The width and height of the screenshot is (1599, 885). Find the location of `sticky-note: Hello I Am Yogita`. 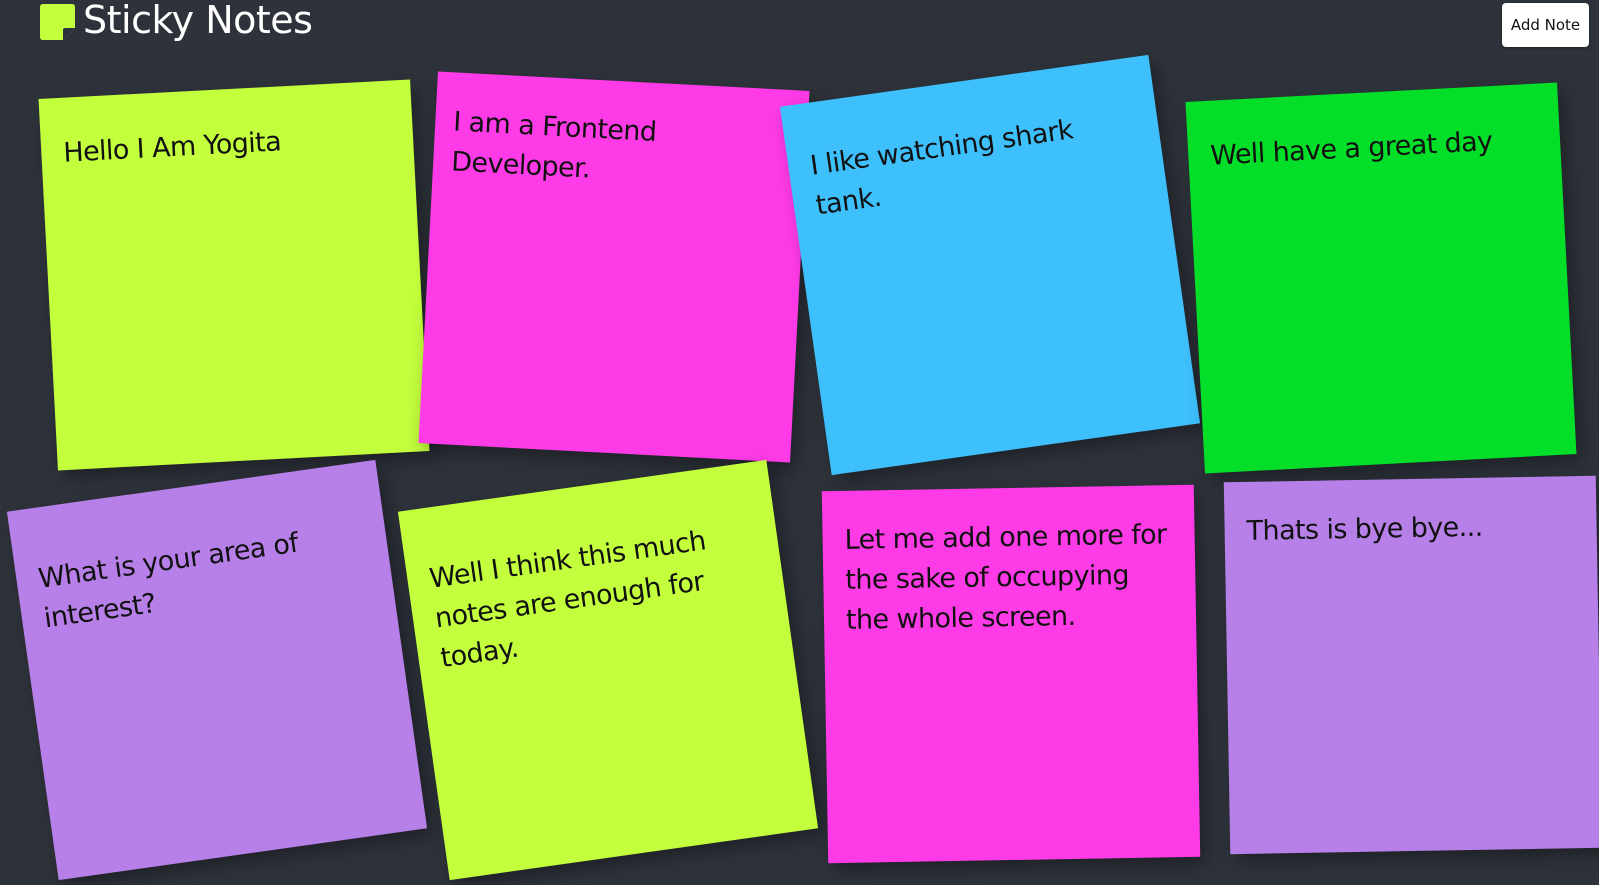

sticky-note: Hello I Am Yogita is located at coordinates (234, 275).